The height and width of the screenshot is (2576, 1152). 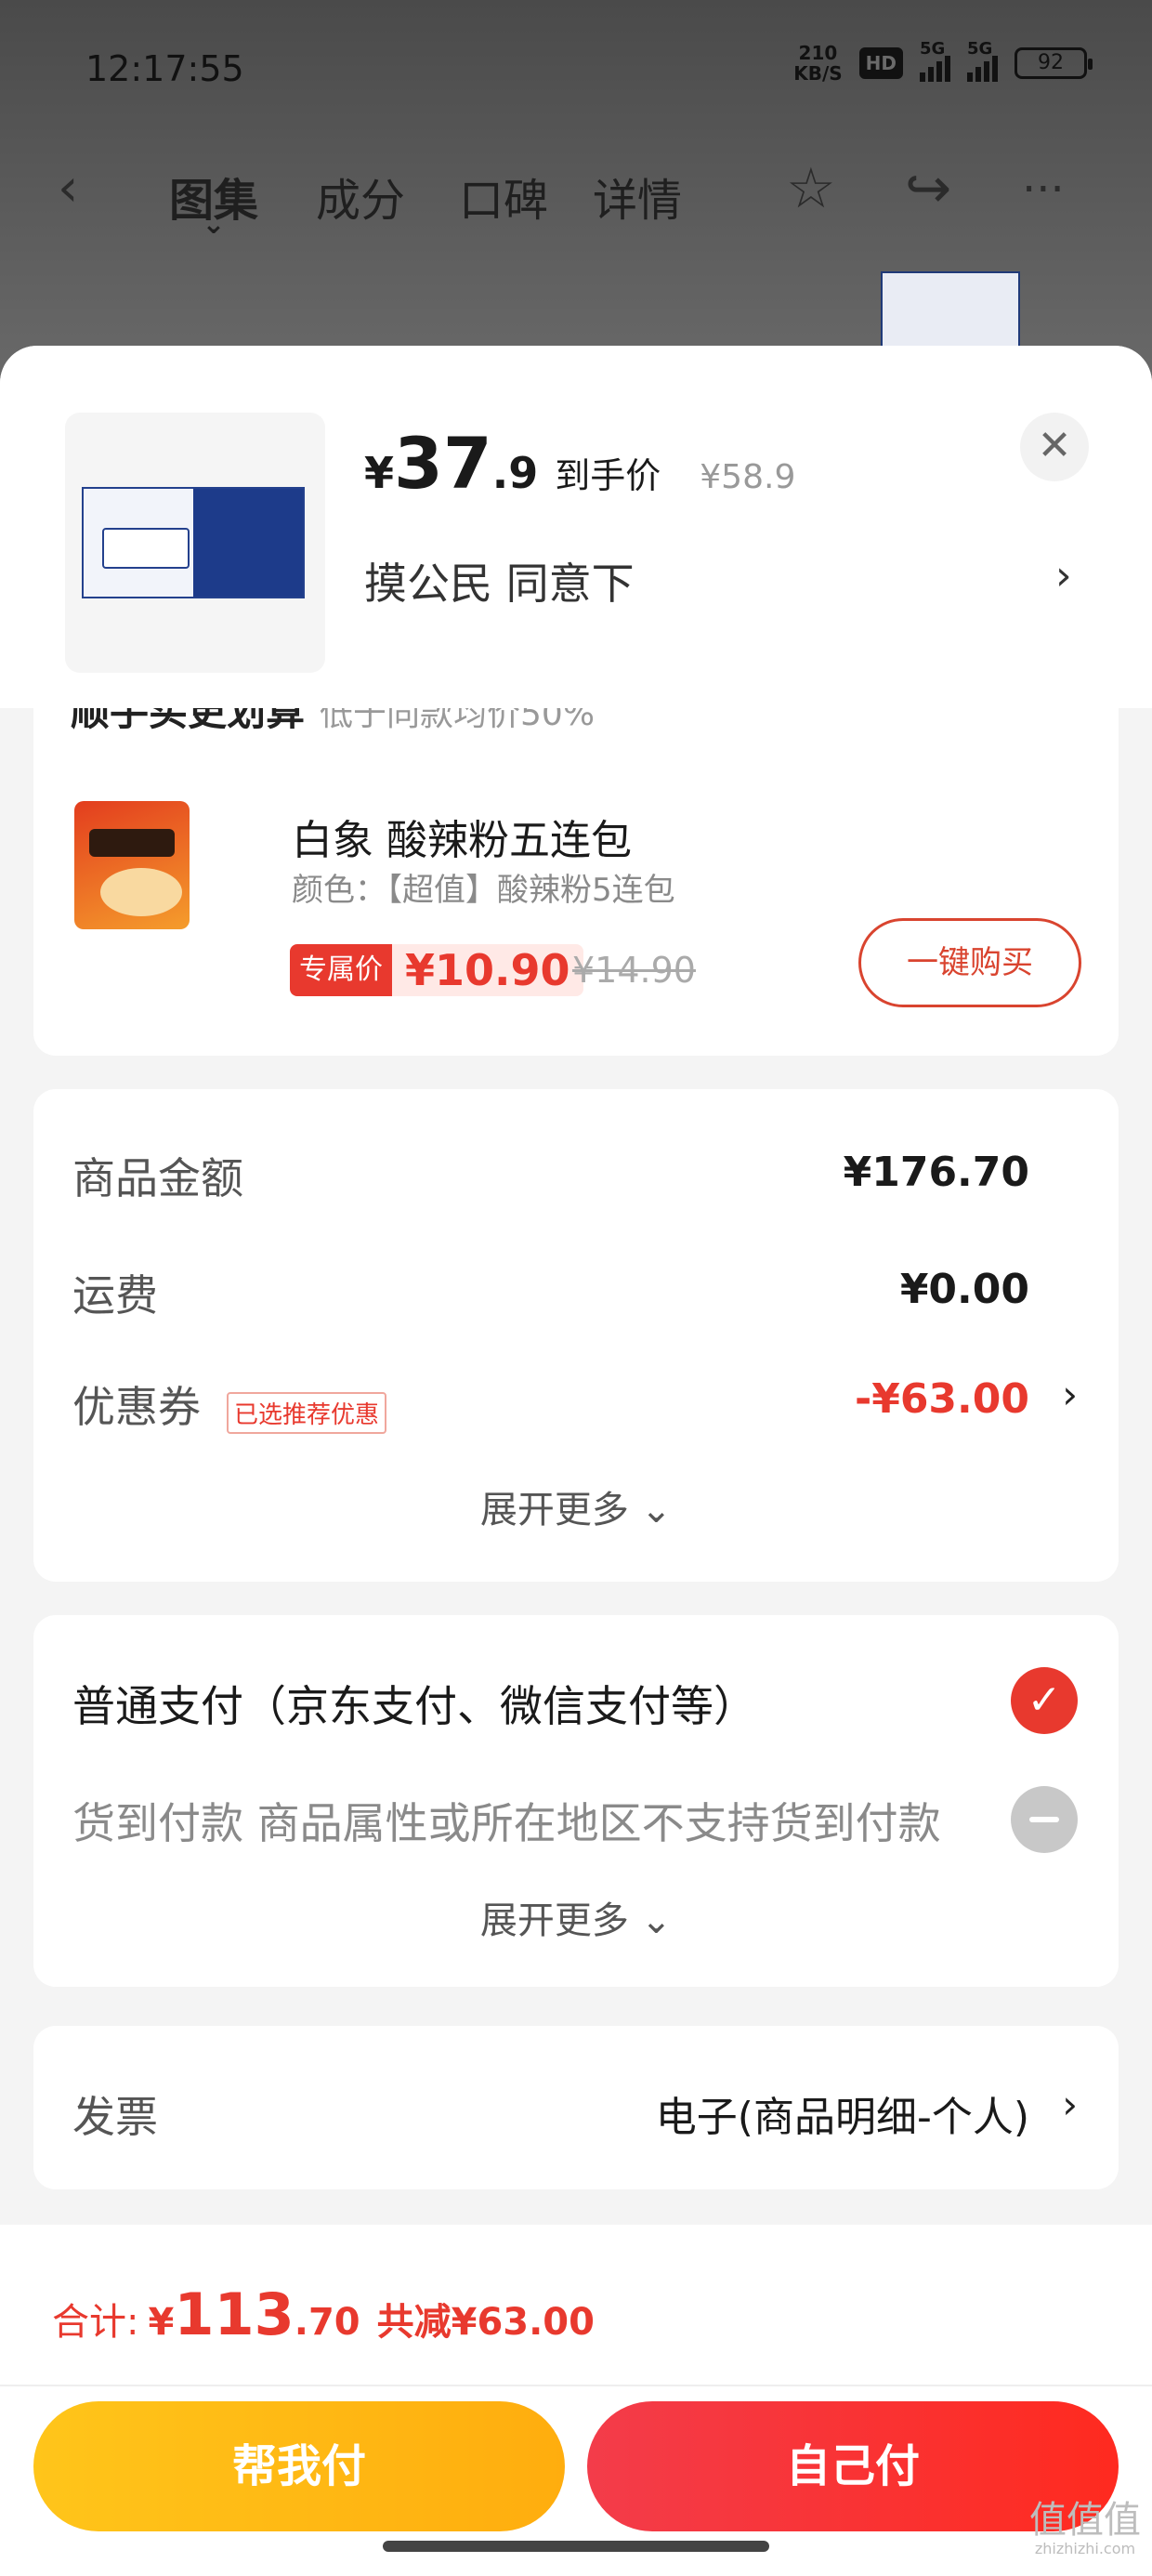 I want to click on signal-icon-secondary: 5G, so click(x=982, y=60).